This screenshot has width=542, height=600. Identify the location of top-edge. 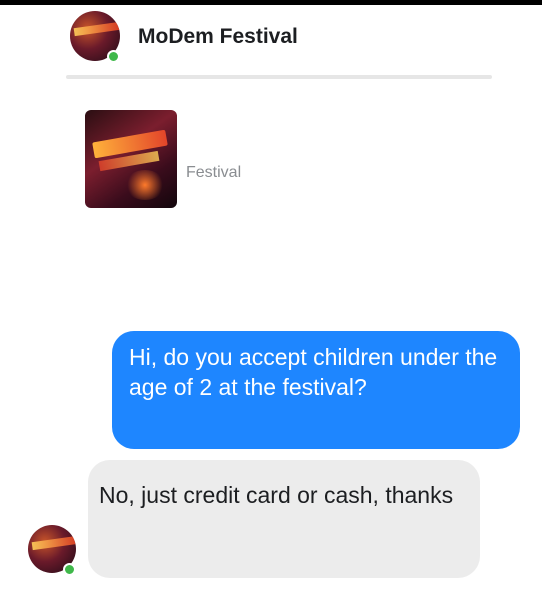
(271, 2).